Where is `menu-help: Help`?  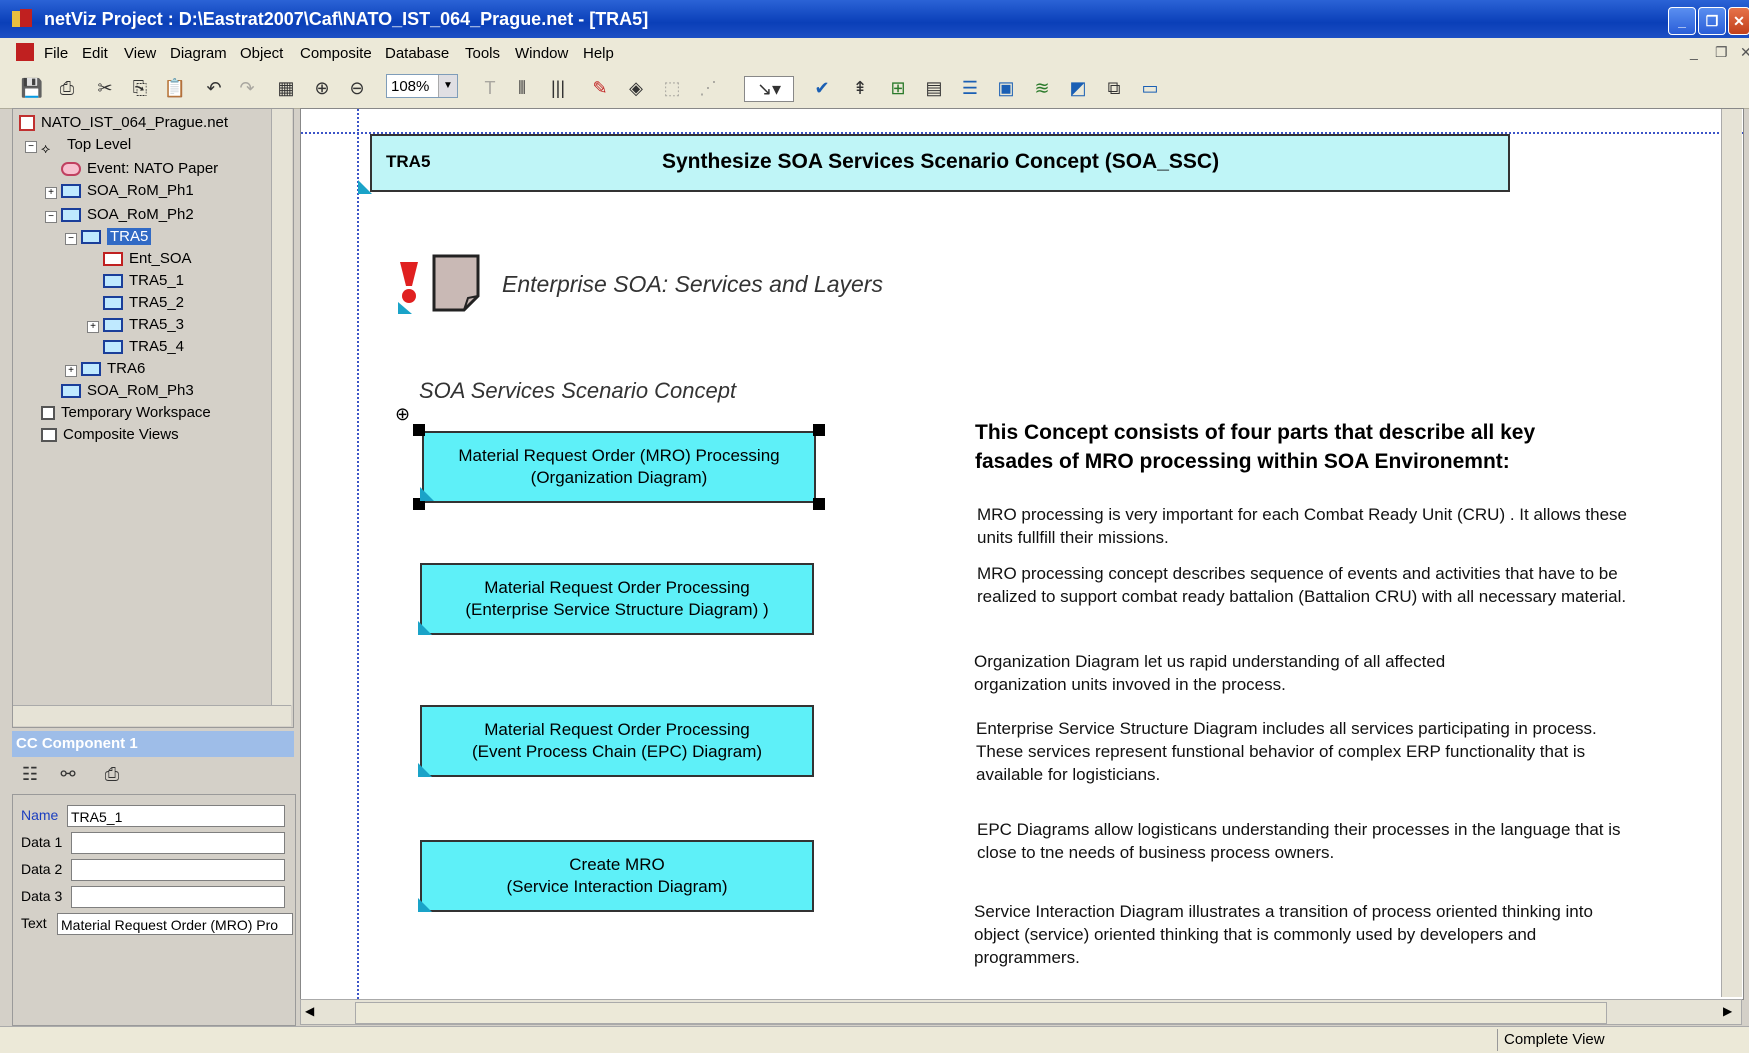
menu-help: Help is located at coordinates (598, 53).